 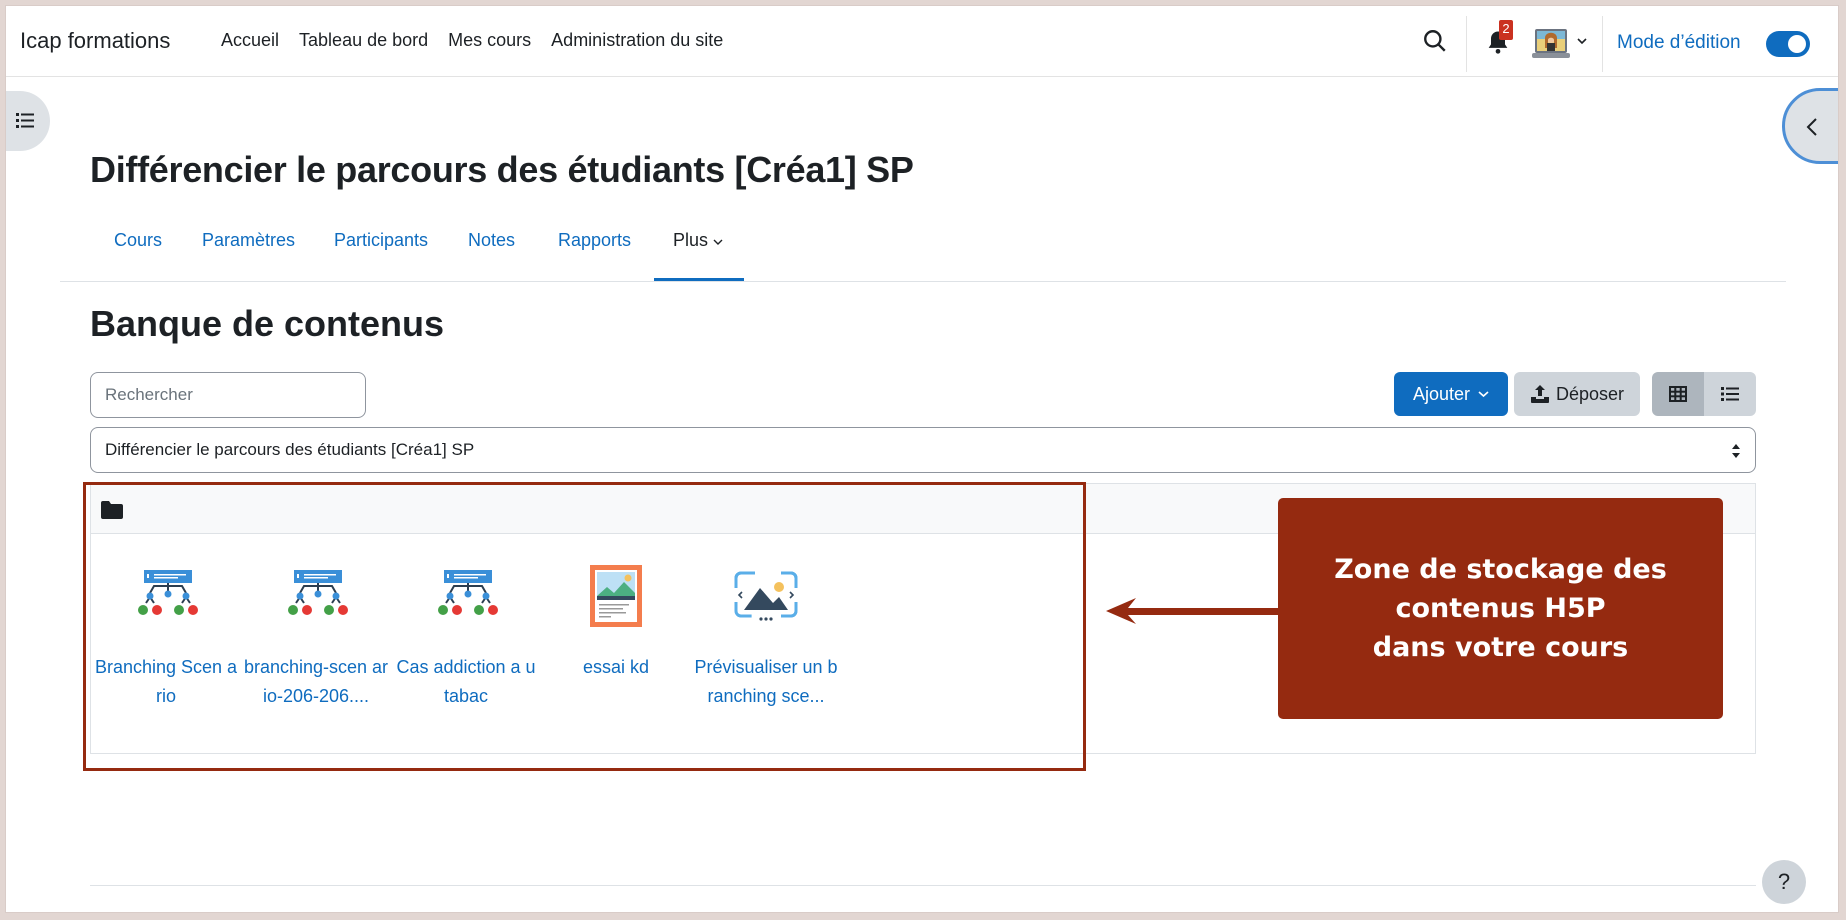 I want to click on block-drawer-toggle, so click(x=1810, y=126).